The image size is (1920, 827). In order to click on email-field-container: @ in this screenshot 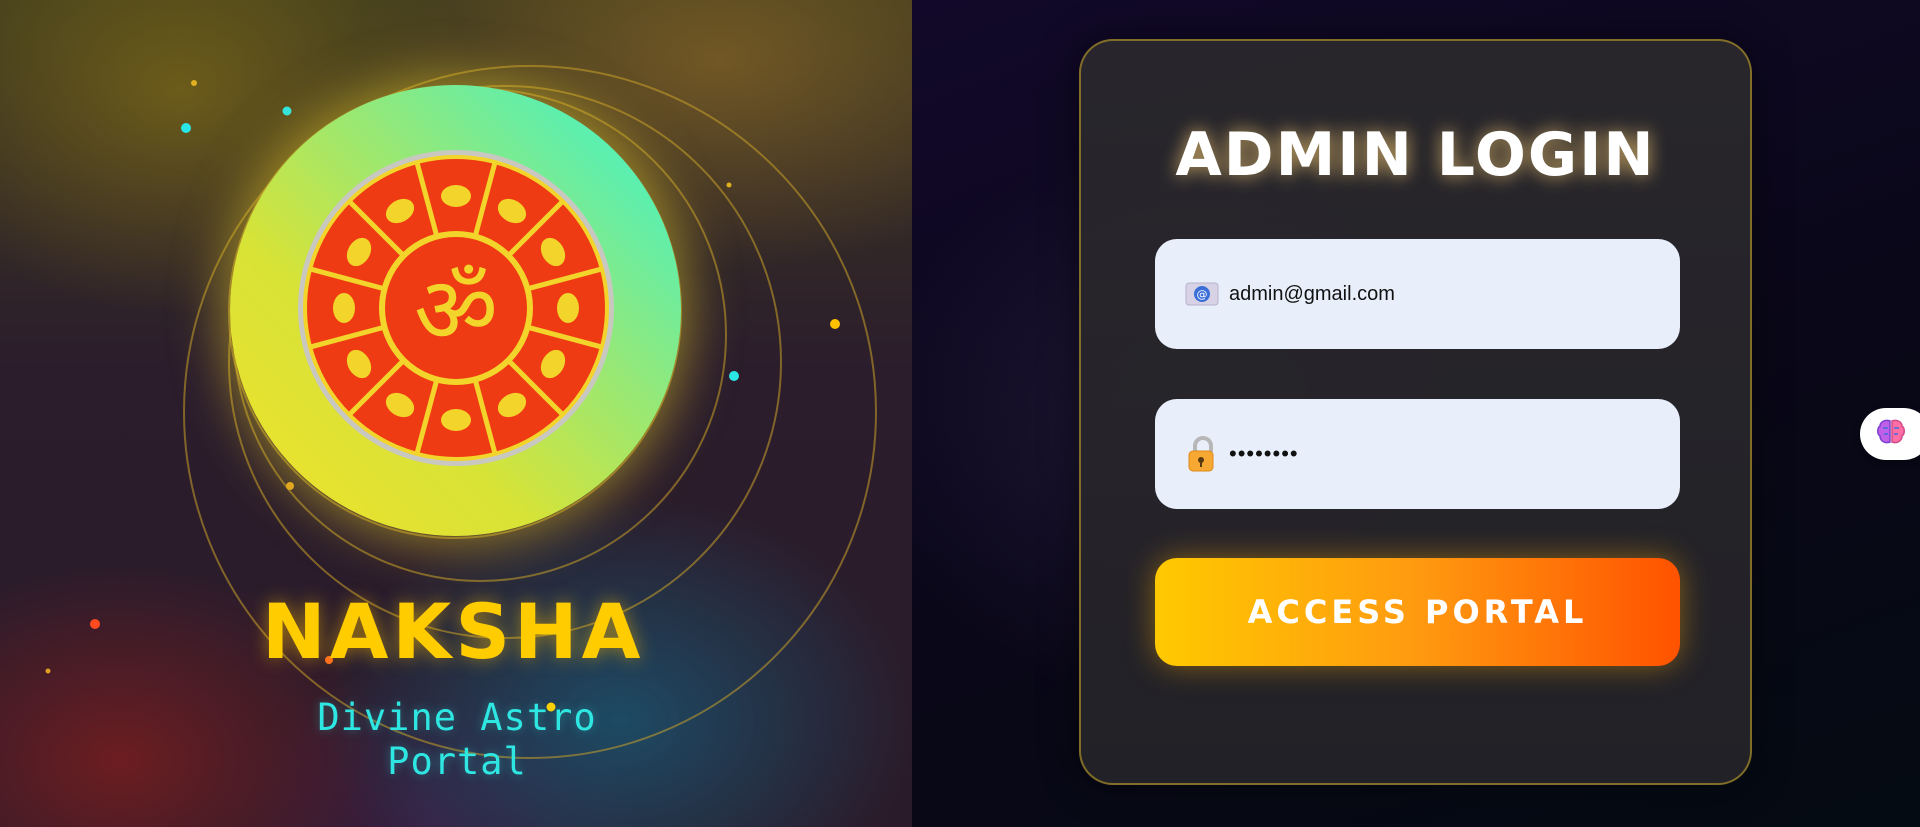, I will do `click(1417, 294)`.